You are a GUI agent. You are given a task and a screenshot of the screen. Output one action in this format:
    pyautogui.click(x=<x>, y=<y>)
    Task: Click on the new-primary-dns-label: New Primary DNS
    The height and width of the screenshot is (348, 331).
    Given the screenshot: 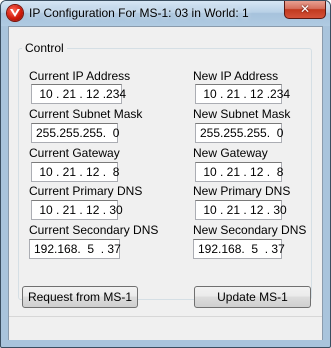 What is the action you would take?
    pyautogui.click(x=242, y=191)
    